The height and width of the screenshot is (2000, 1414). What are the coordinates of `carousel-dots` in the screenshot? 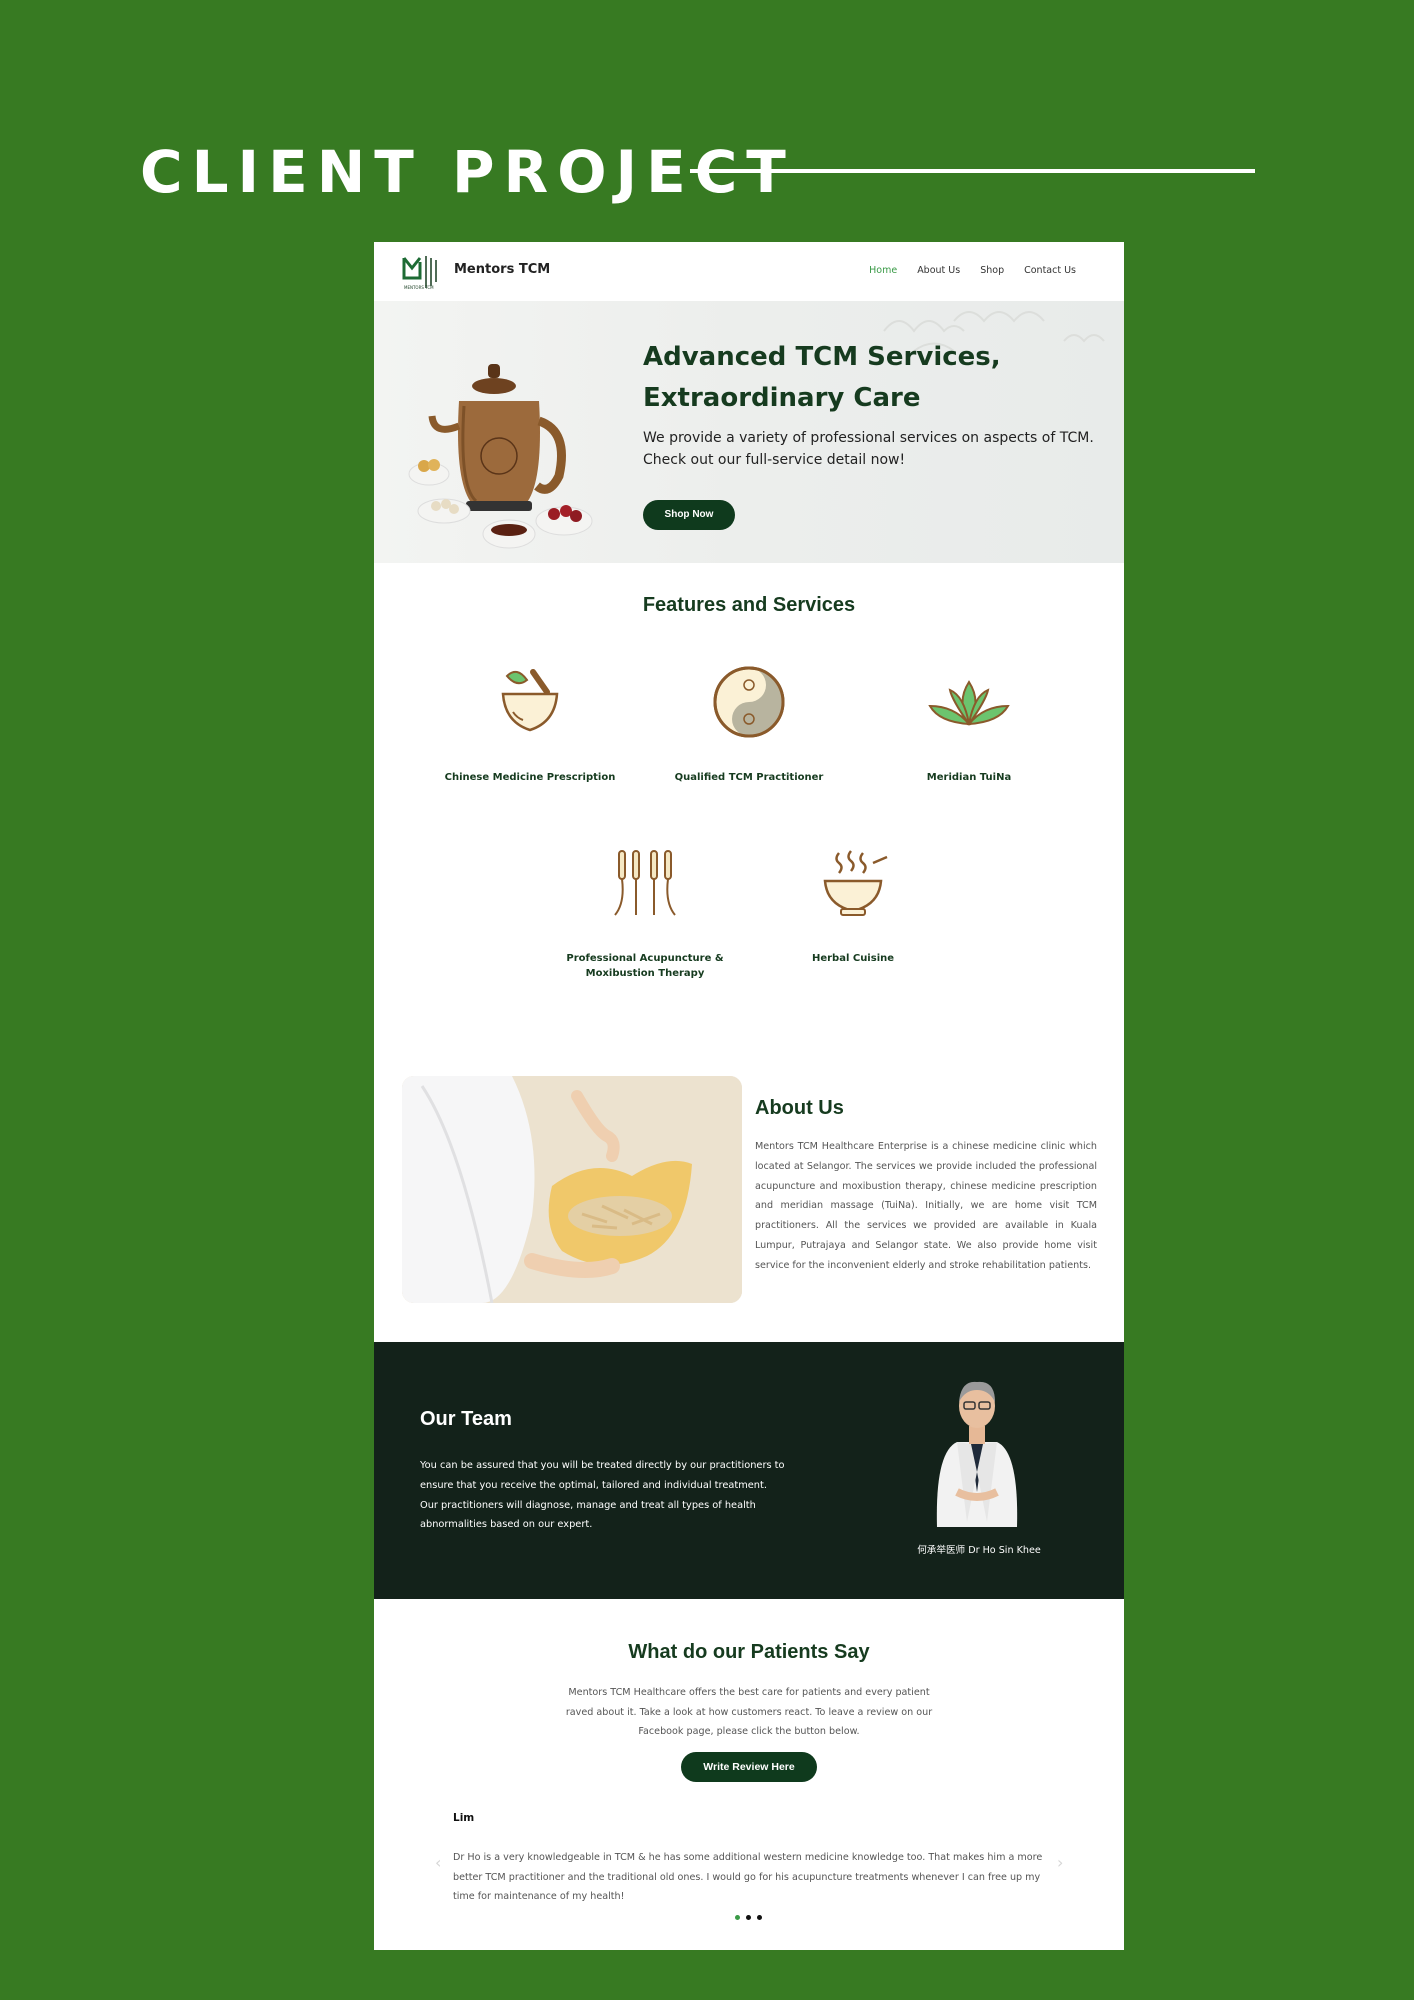 It's located at (748, 1917).